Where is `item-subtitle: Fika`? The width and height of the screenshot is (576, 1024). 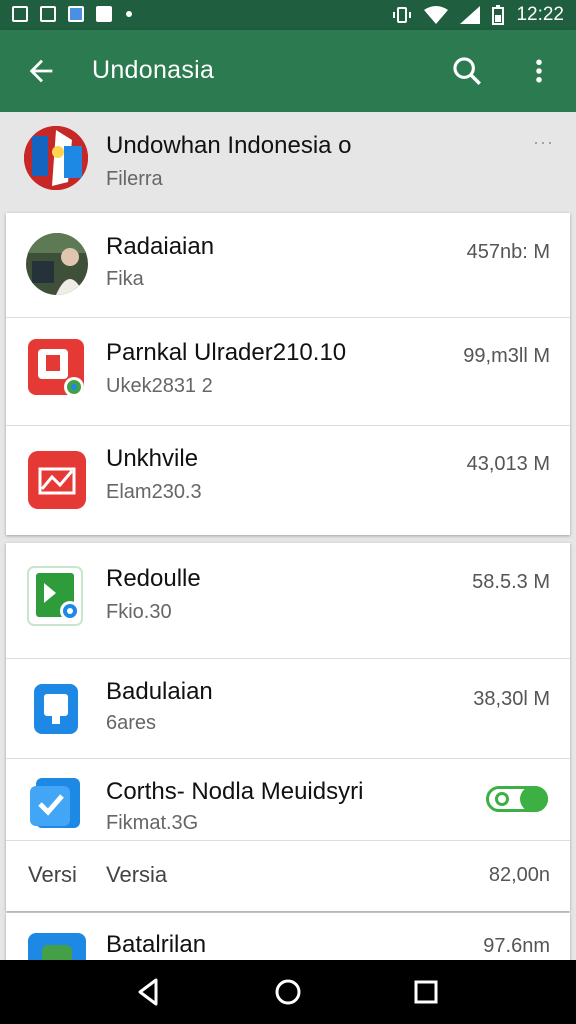
item-subtitle: Fika is located at coordinates (125, 279).